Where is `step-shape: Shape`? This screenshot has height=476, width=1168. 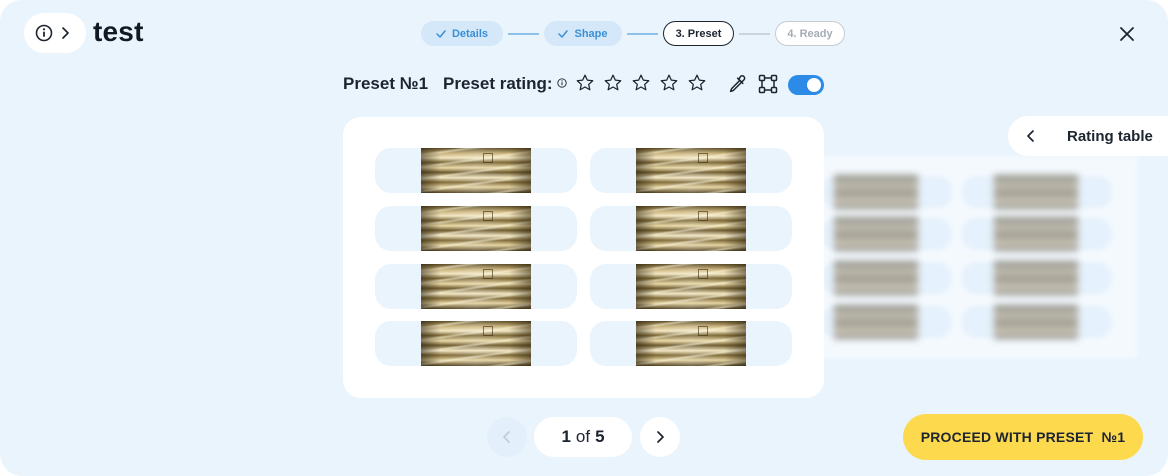 step-shape: Shape is located at coordinates (583, 33).